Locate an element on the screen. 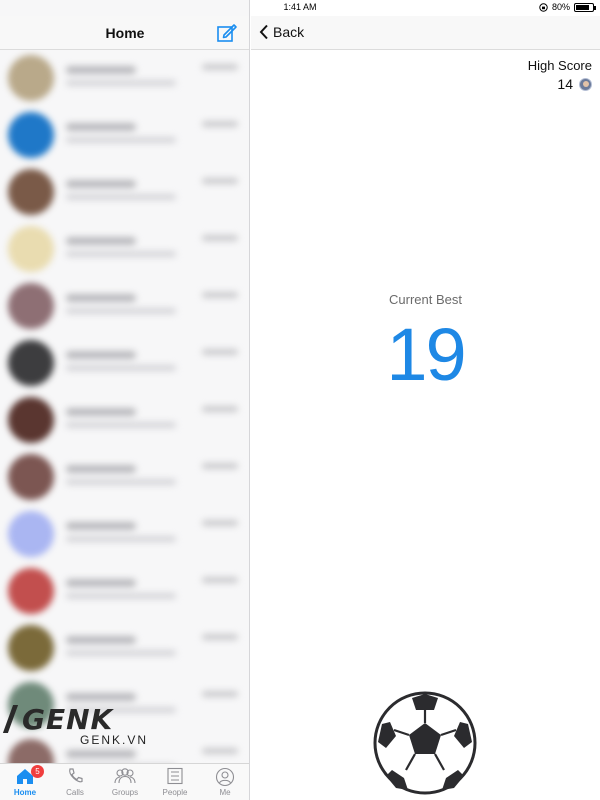 The image size is (600, 800). back-label: Back is located at coordinates (289, 32).